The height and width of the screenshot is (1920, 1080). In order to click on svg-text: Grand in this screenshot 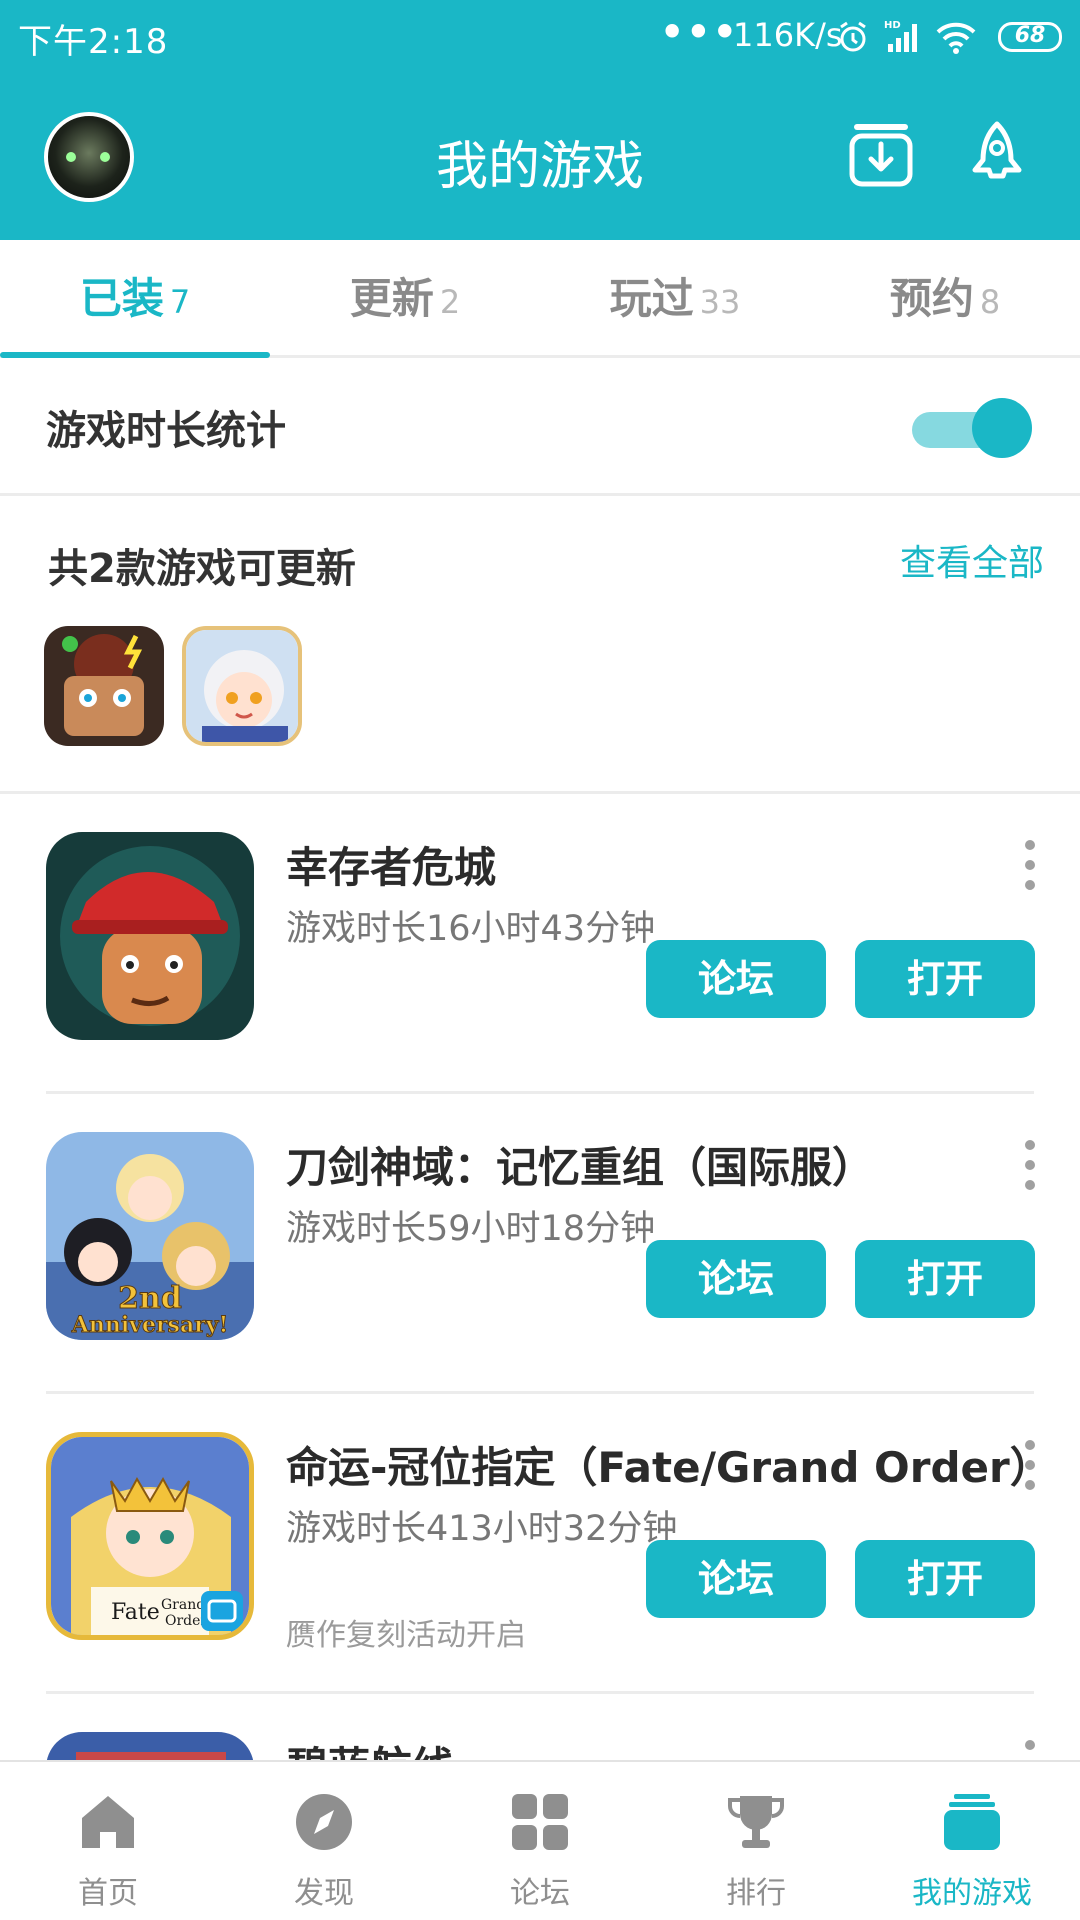, I will do `click(183, 1605)`.